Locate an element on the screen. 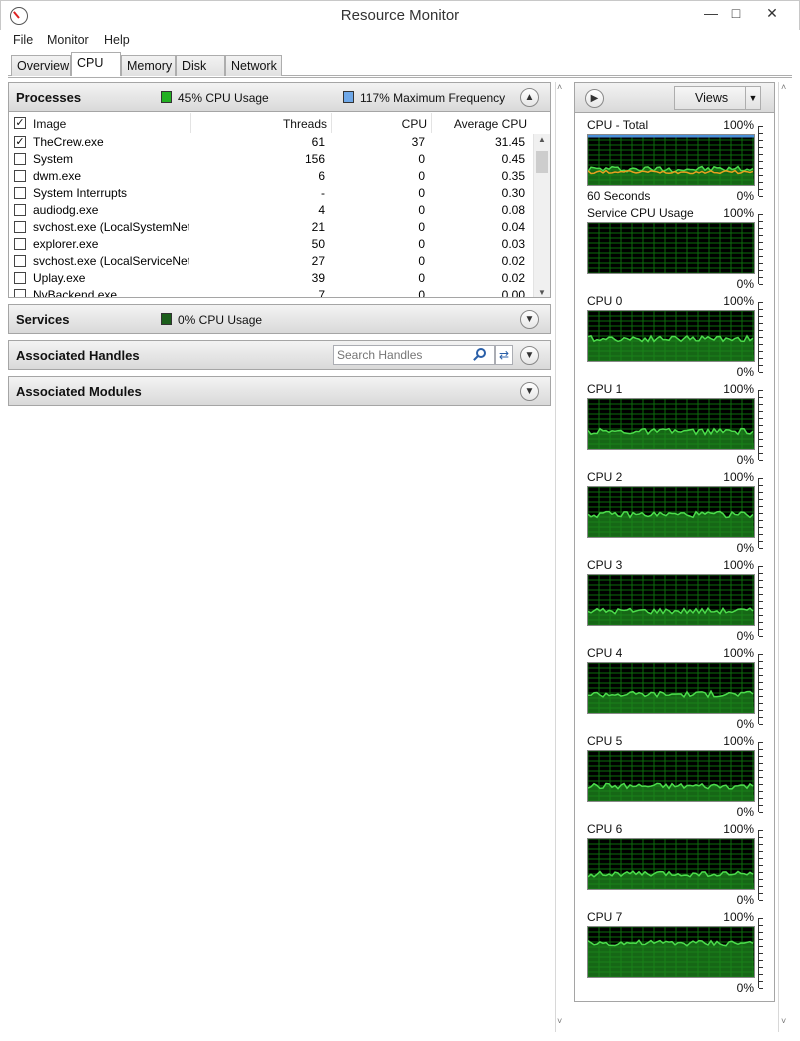 The width and height of the screenshot is (800, 1041). tab-network: Network is located at coordinates (253, 65).